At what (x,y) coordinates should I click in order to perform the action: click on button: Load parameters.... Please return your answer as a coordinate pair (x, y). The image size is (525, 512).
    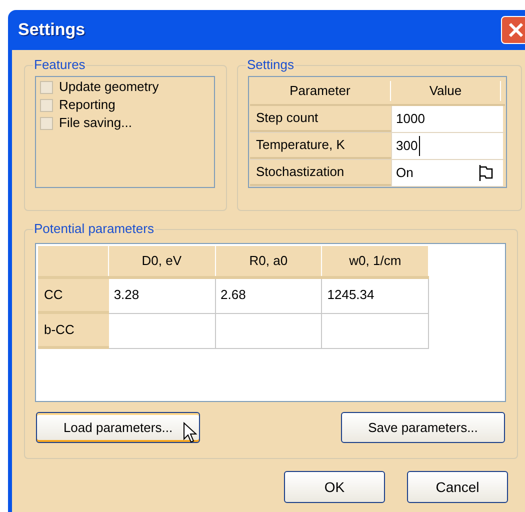
    Looking at the image, I should click on (118, 427).